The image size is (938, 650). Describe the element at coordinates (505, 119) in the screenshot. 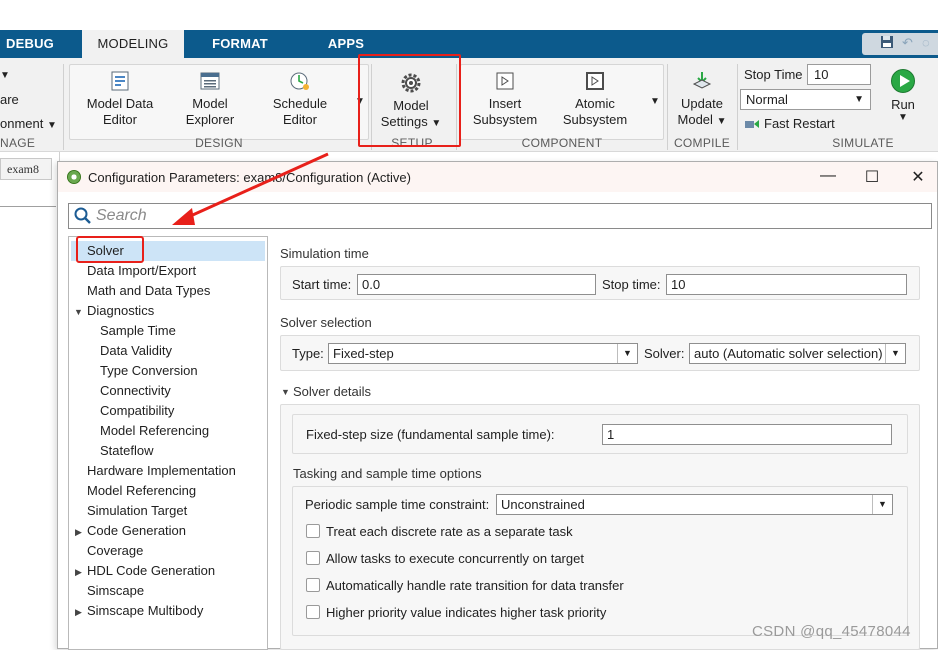

I see `insert-subsystem-label-2: Subsystem` at that location.